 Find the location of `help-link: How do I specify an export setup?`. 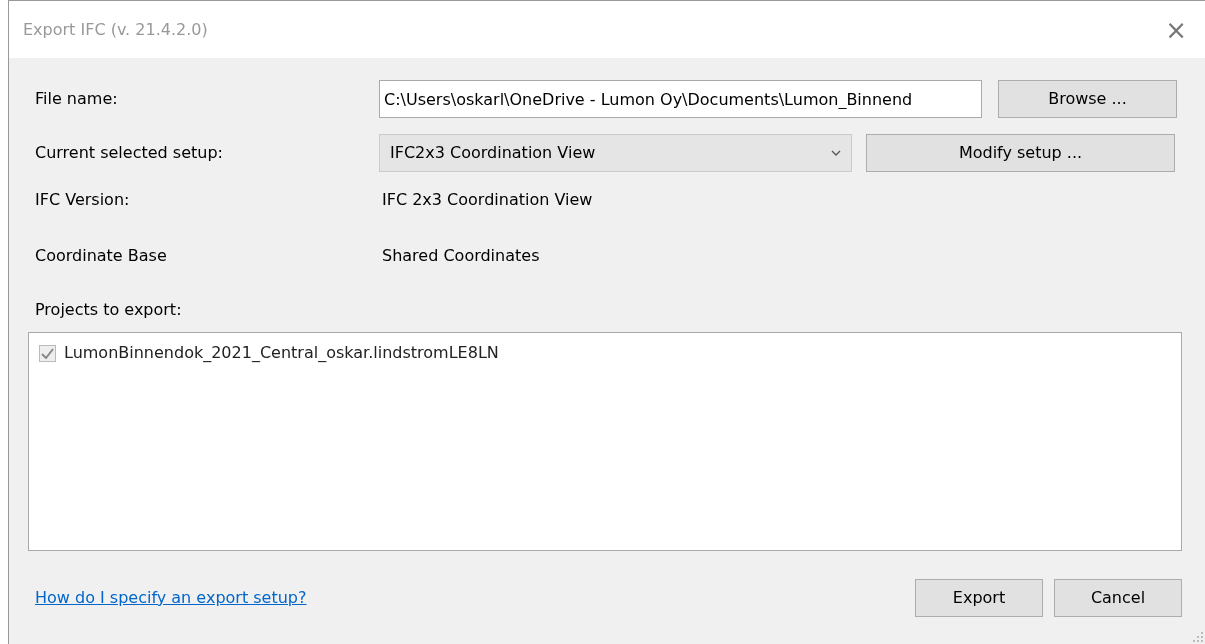

help-link: How do I specify an export setup? is located at coordinates (171, 598).